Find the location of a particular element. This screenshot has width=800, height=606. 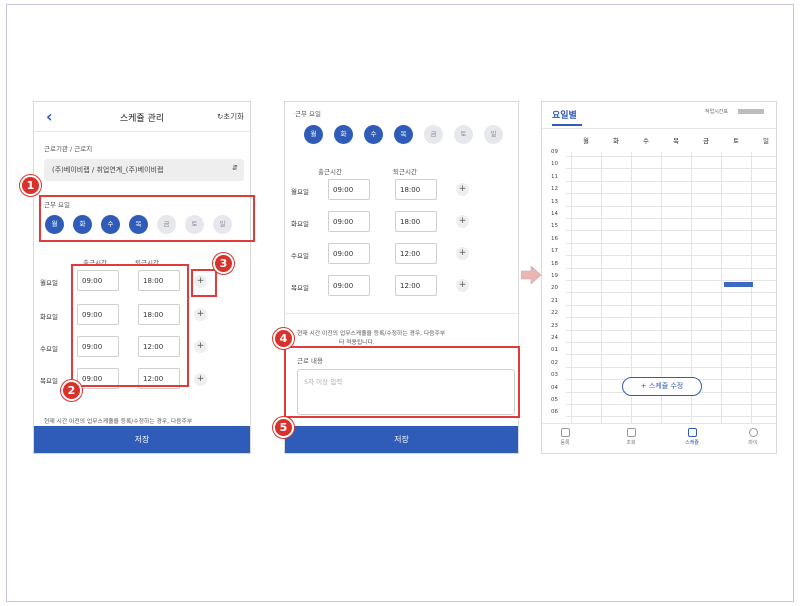

bottom-tab-bar: 등록 조회 스케쥴 마이 is located at coordinates (659, 438).